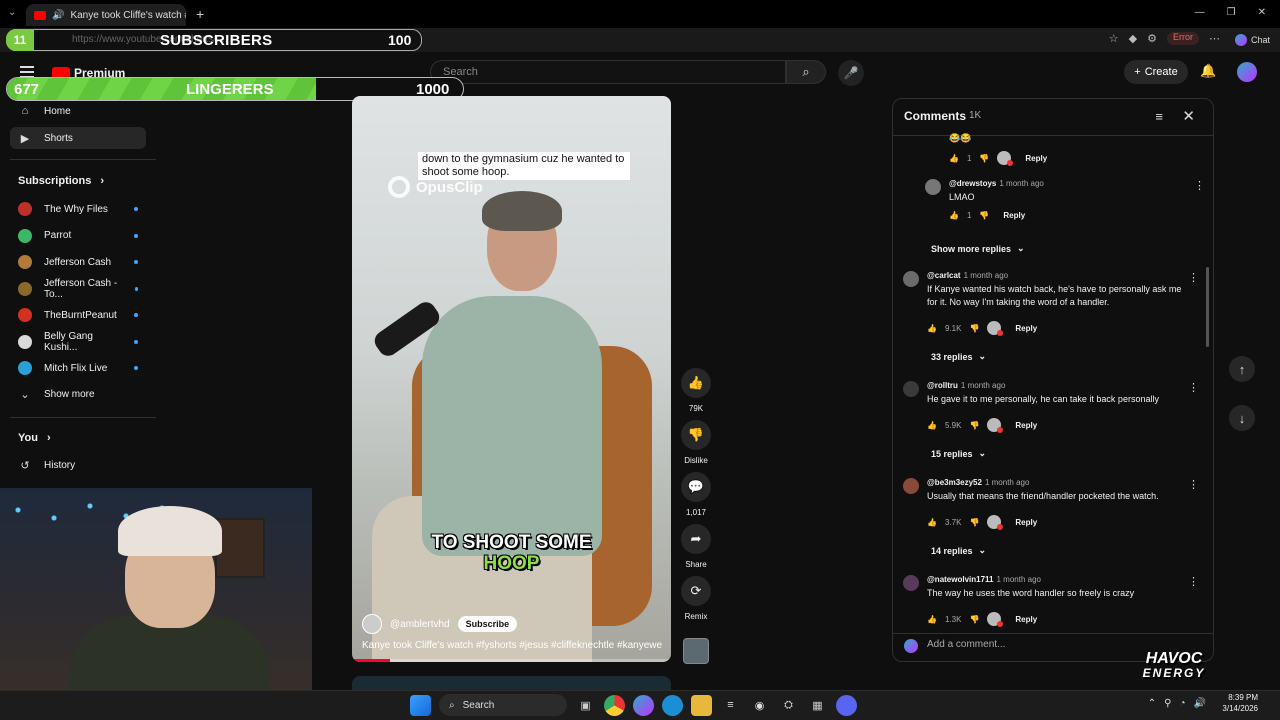  Describe the element at coordinates (1183, 38) in the screenshot. I see `error-badge: Error` at that location.